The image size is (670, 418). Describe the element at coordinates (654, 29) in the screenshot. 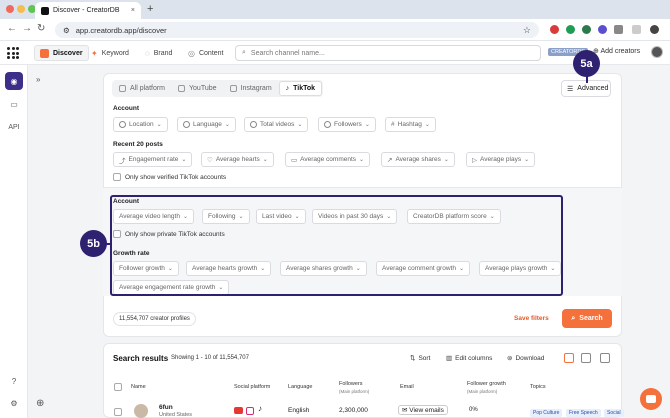

I see `profile-avatar-icon` at that location.